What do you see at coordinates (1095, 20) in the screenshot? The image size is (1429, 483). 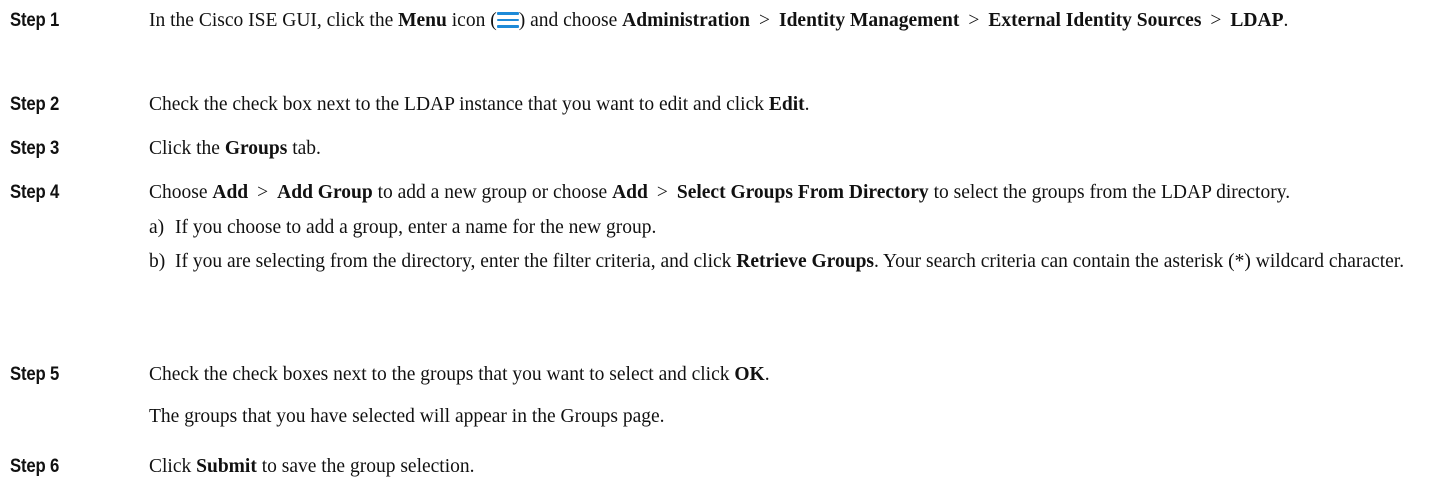 I see `external-identity-sources-ui-term: External Identity Sources` at bounding box center [1095, 20].